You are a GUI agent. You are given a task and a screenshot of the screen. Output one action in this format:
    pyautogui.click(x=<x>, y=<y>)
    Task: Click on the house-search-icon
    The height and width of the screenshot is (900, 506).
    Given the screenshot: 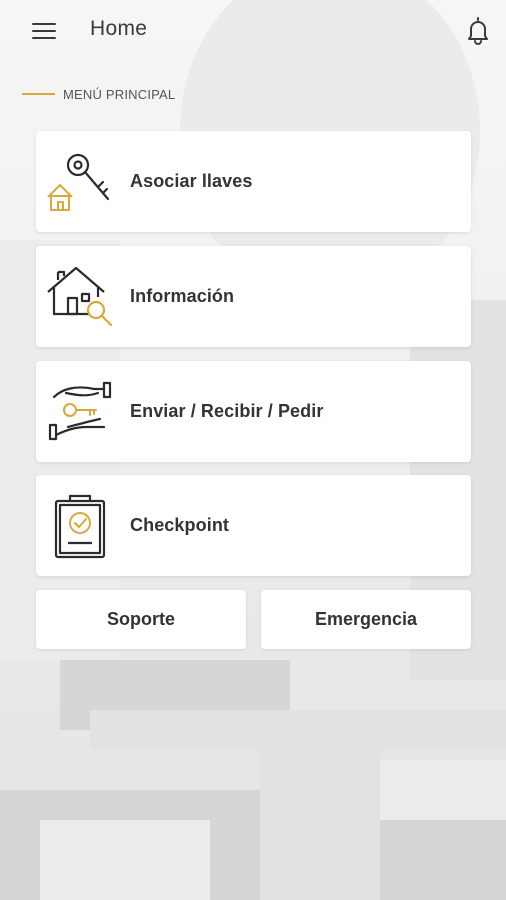 What is the action you would take?
    pyautogui.click(x=81, y=297)
    